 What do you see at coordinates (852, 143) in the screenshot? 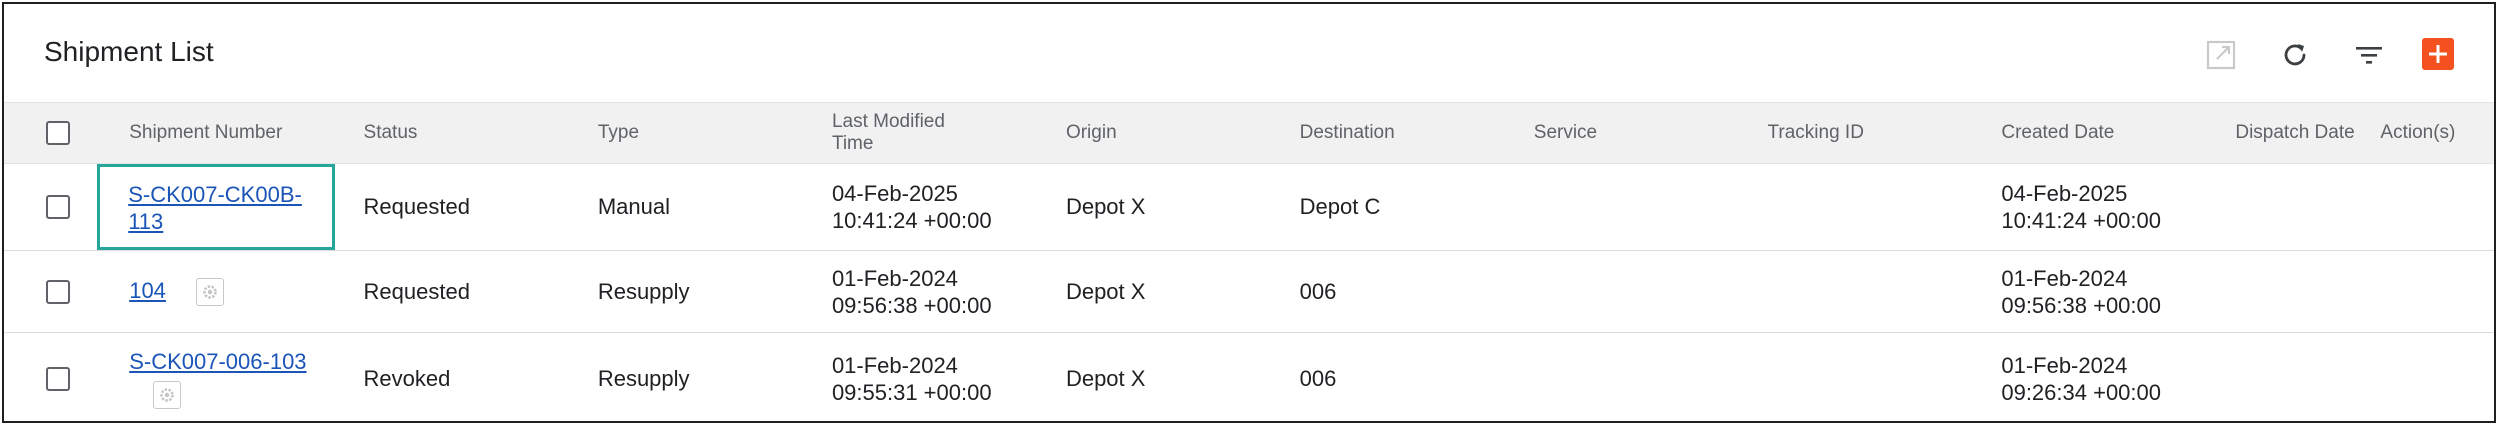
I see `column-last-modified-line2: Time` at bounding box center [852, 143].